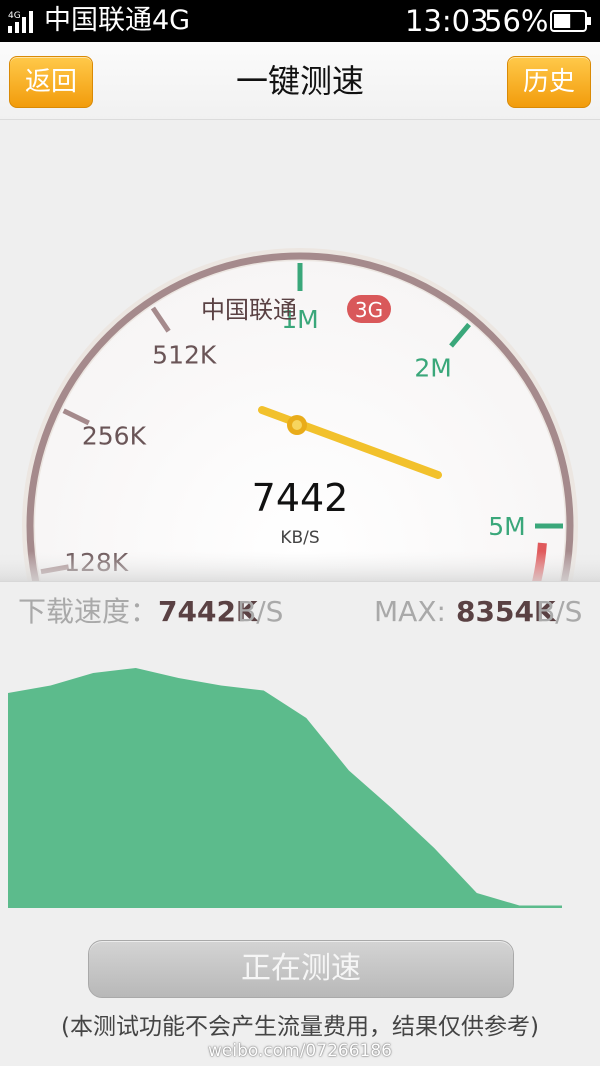 The image size is (600, 1066). I want to click on gauge-scale-label: 256K, so click(114, 435).